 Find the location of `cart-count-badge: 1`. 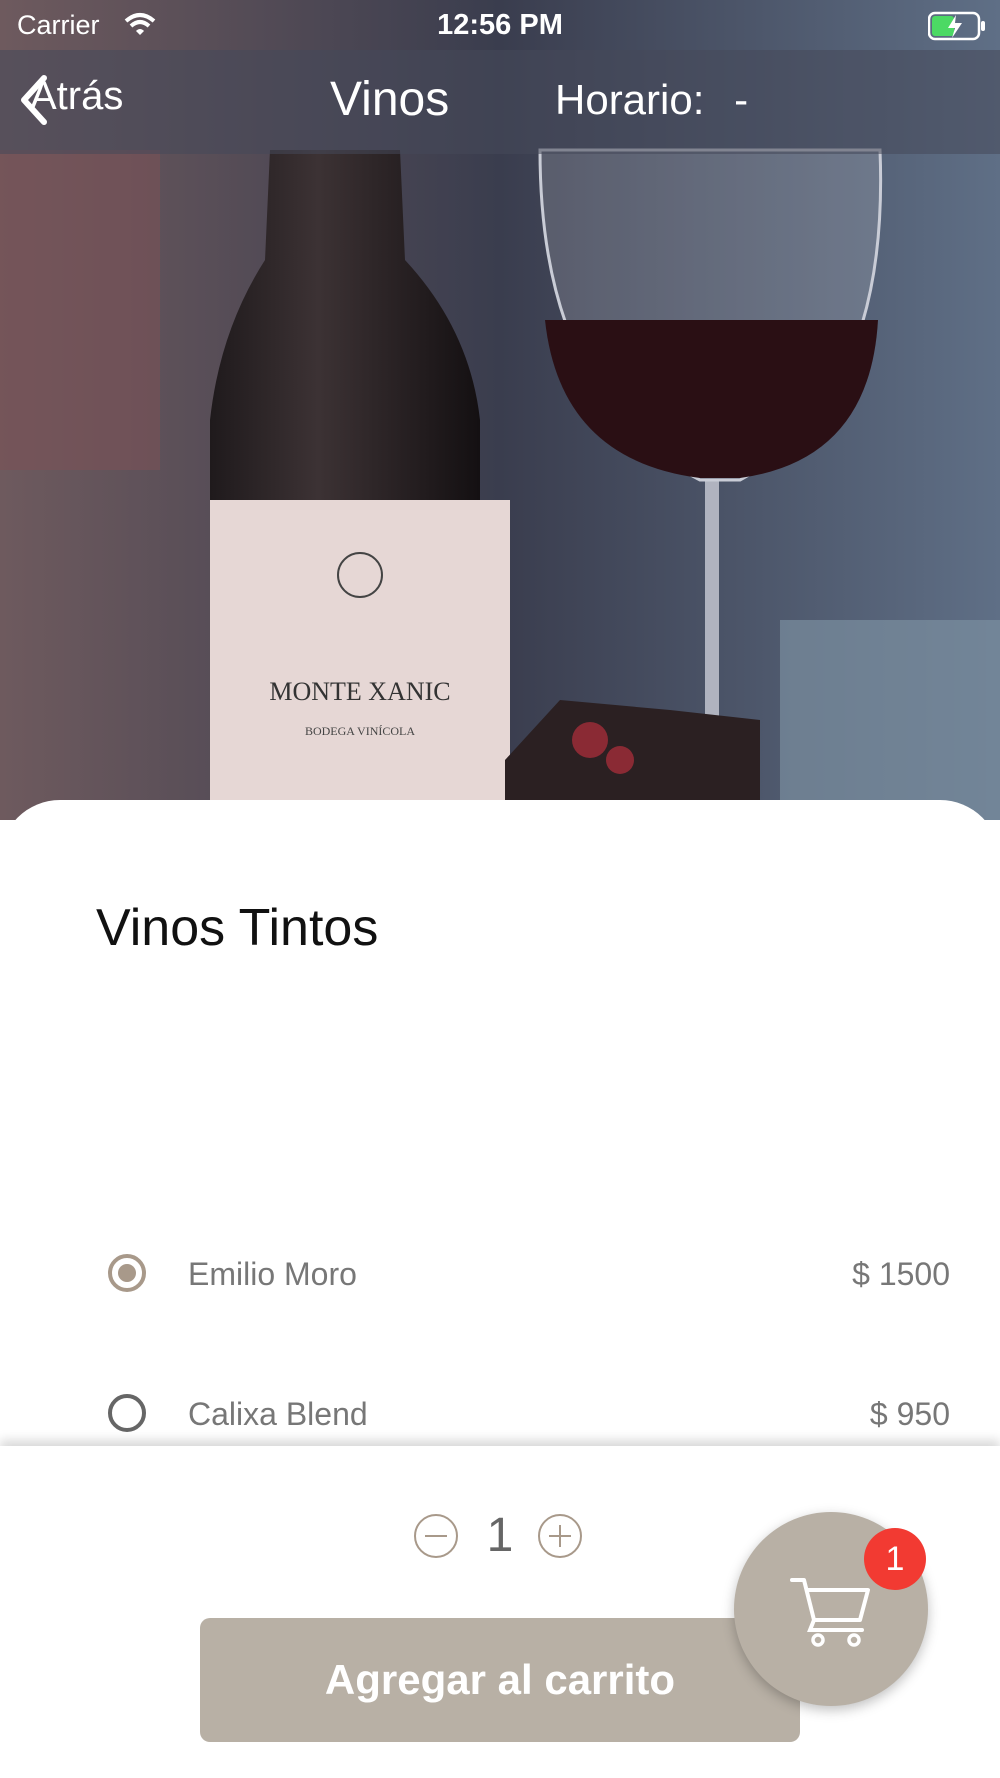

cart-count-badge: 1 is located at coordinates (895, 1559).